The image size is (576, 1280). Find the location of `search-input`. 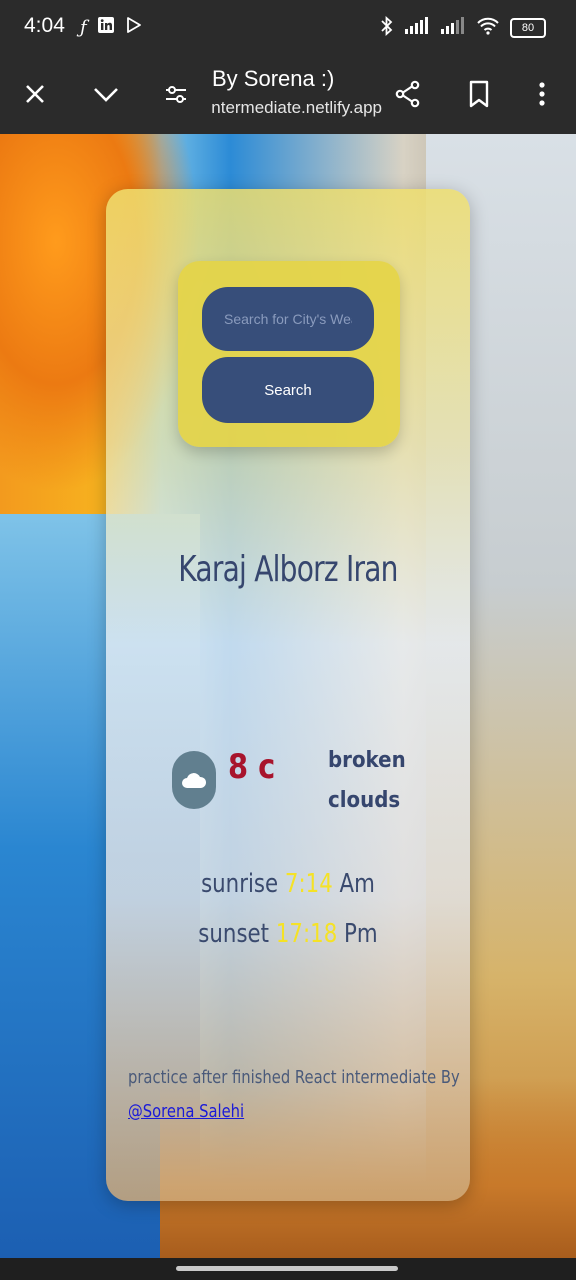

search-input is located at coordinates (288, 319).